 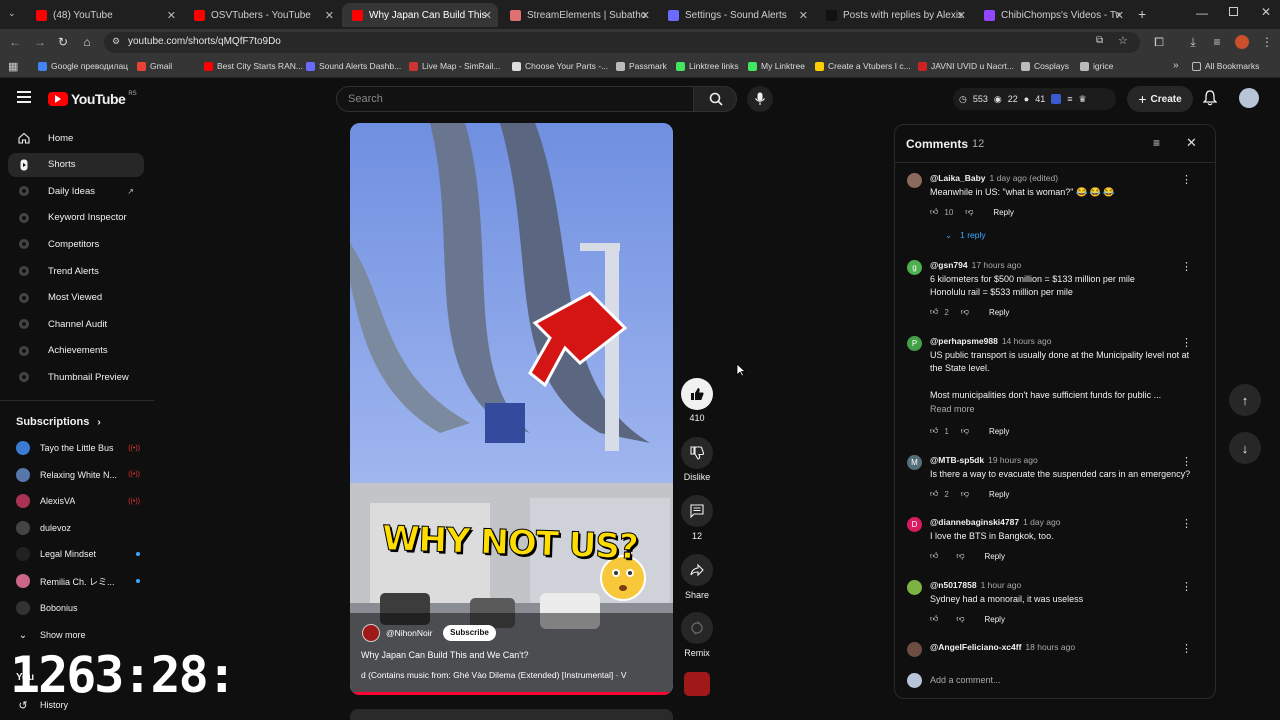 What do you see at coordinates (76, 351) in the screenshot?
I see `sidebar-item-achievements: Achievements` at bounding box center [76, 351].